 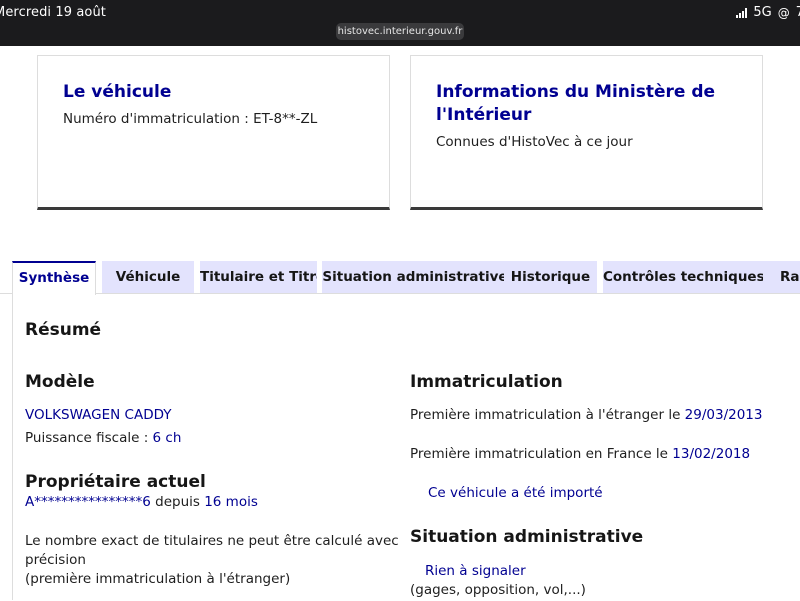 I want to click on tab-historique: Historique, so click(x=550, y=277).